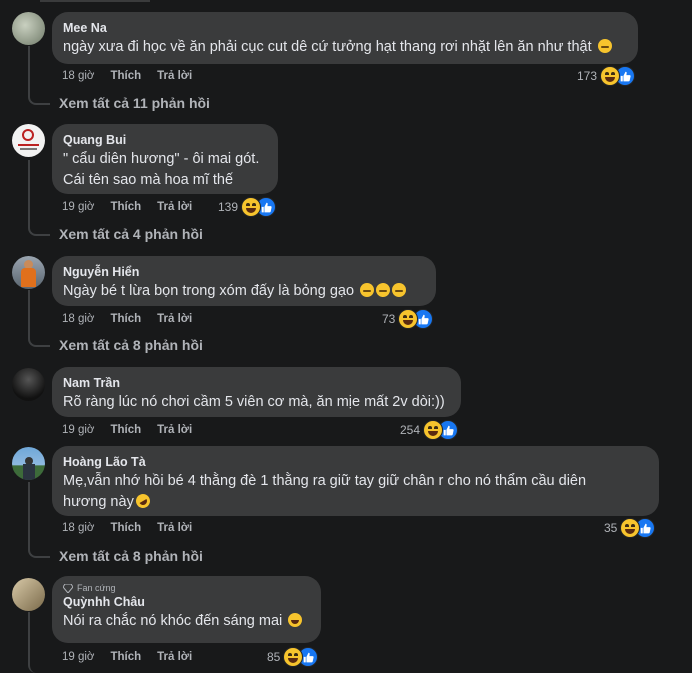 This screenshot has height=673, width=692. What do you see at coordinates (243, 272) in the screenshot?
I see `commenter-name: Nguyễn Hiển` at bounding box center [243, 272].